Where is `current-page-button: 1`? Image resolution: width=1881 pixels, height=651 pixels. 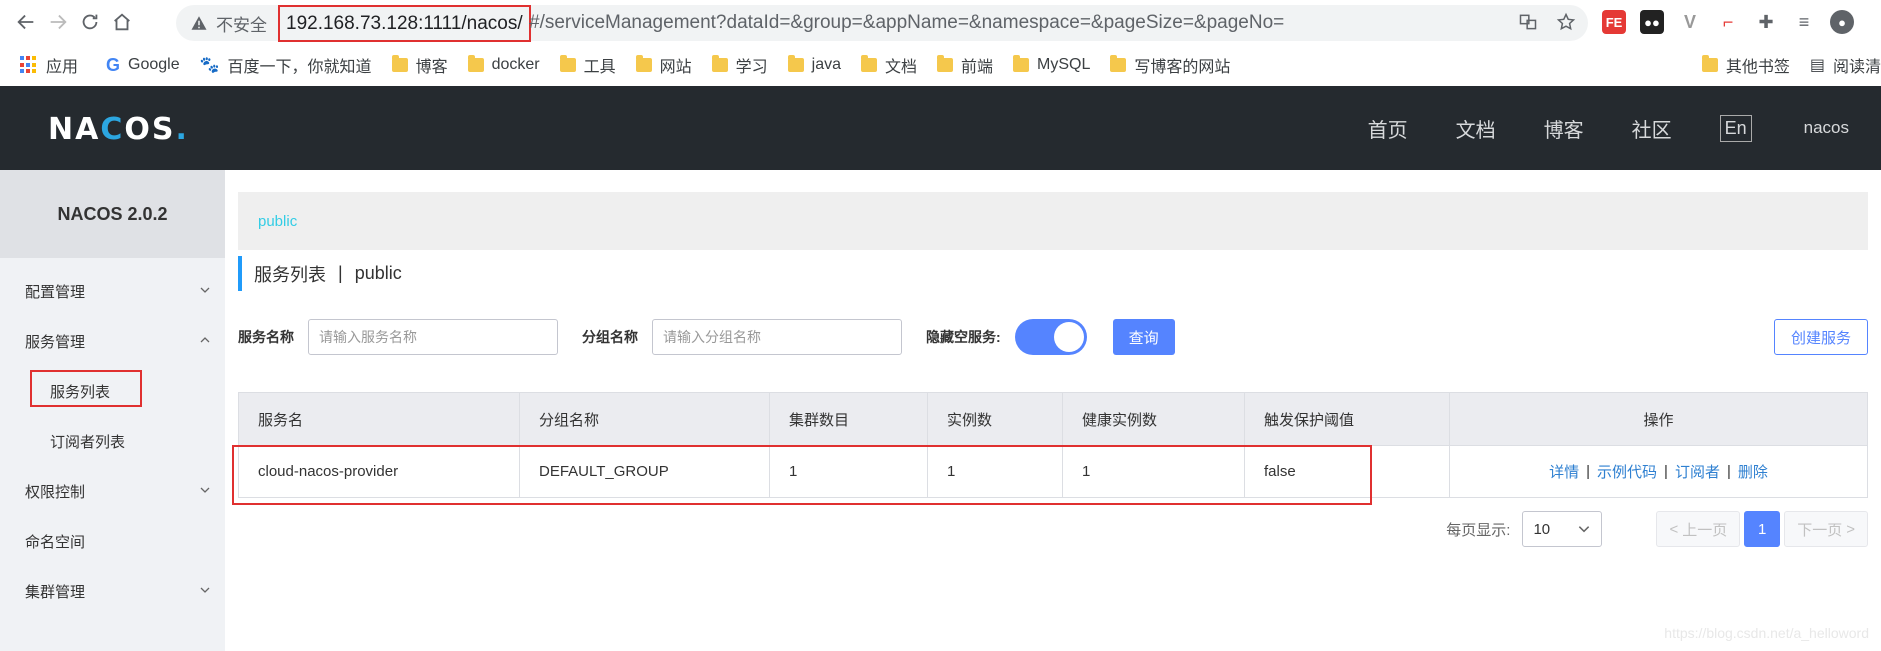
current-page-button: 1 is located at coordinates (1762, 529).